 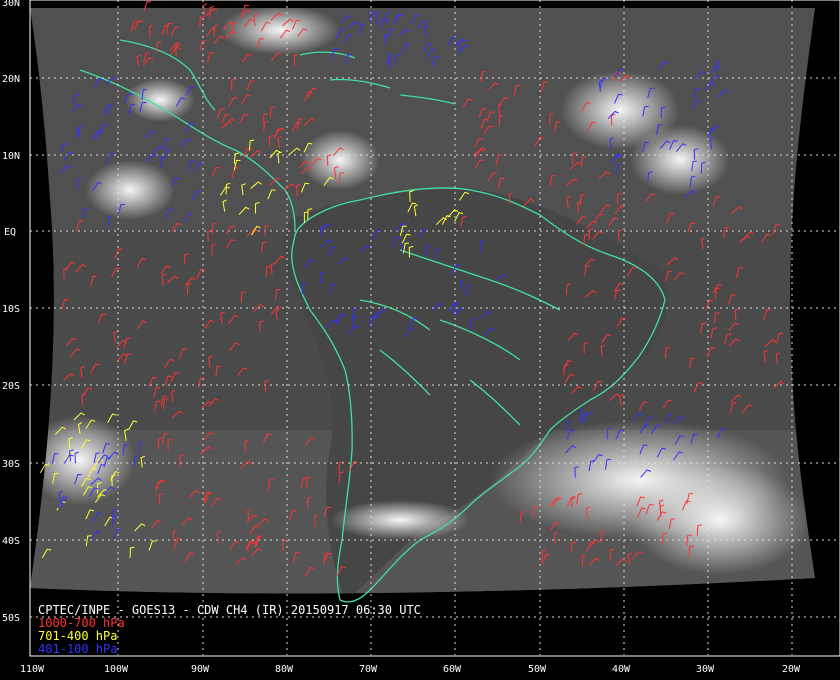 What do you see at coordinates (791, 669) in the screenshot?
I see `lon-label: 20W` at bounding box center [791, 669].